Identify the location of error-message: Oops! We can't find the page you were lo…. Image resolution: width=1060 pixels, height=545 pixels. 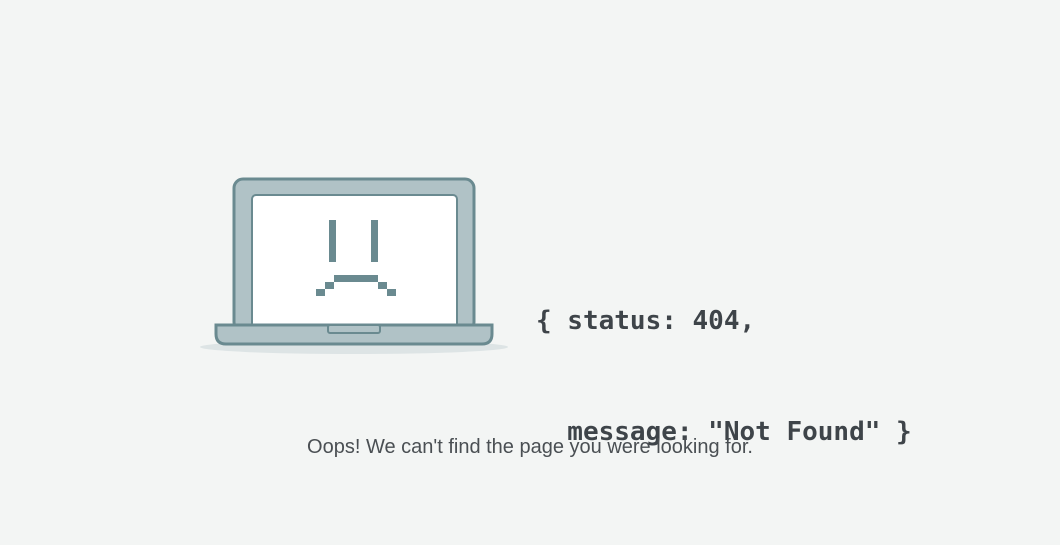
(530, 447).